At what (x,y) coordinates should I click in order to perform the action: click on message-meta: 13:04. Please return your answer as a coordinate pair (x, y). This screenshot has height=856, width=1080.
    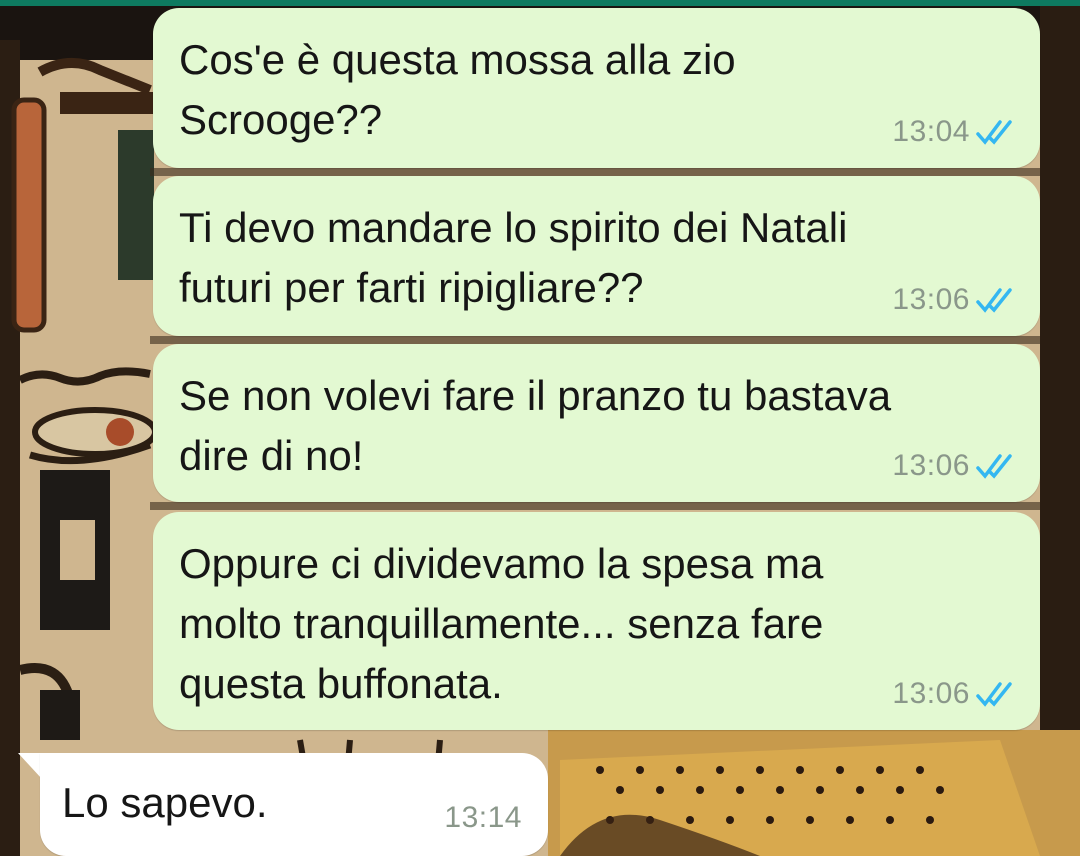
    Looking at the image, I should click on (954, 132).